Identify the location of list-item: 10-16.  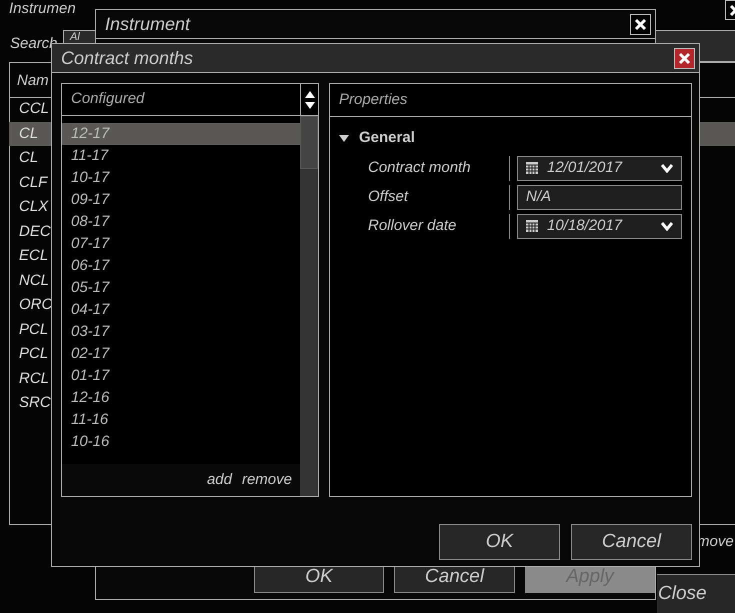
(181, 442).